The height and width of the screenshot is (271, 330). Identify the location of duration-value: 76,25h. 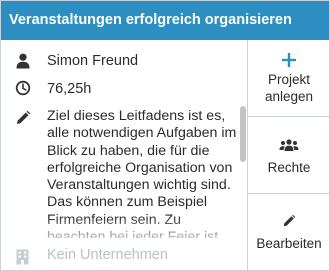
(69, 89).